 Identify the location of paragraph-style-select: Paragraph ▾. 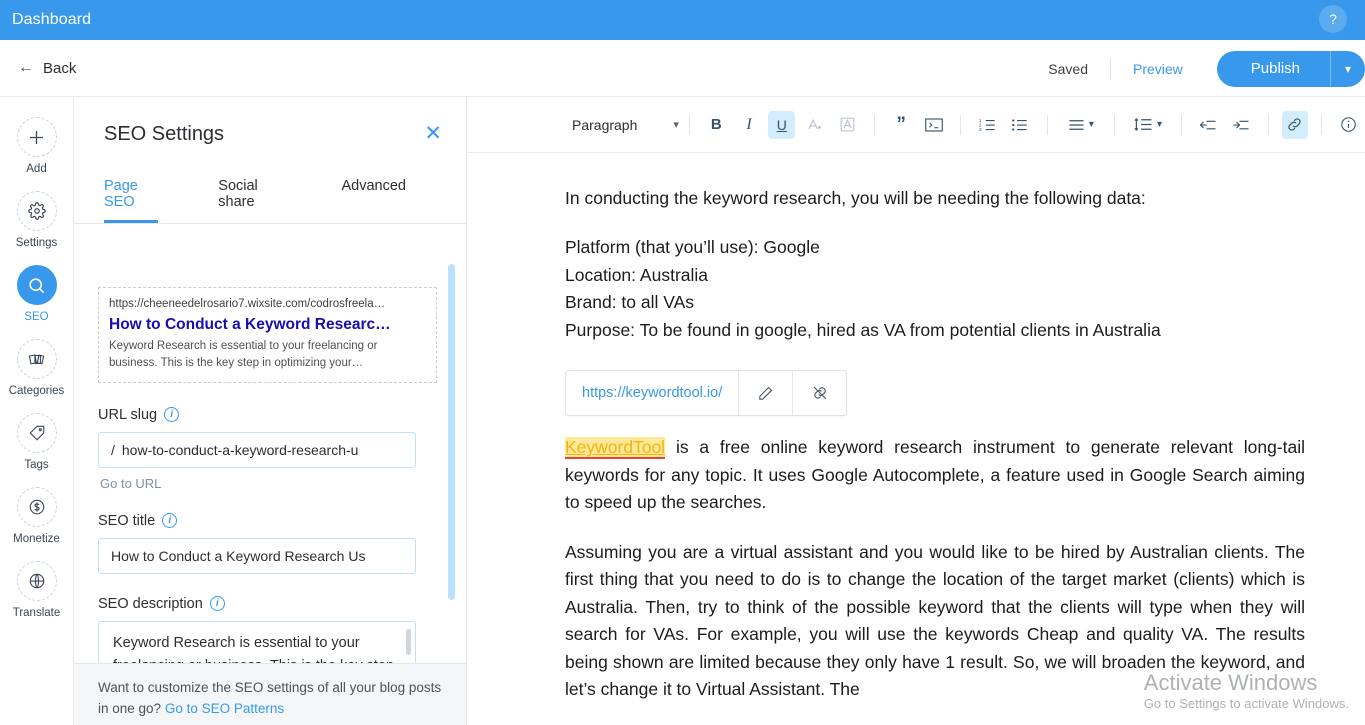
(625, 125).